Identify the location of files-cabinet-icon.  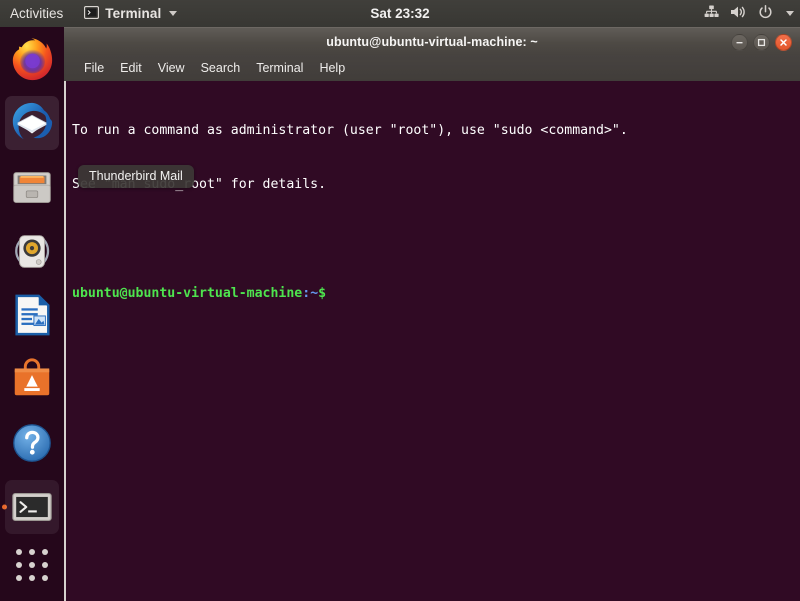
(32, 187).